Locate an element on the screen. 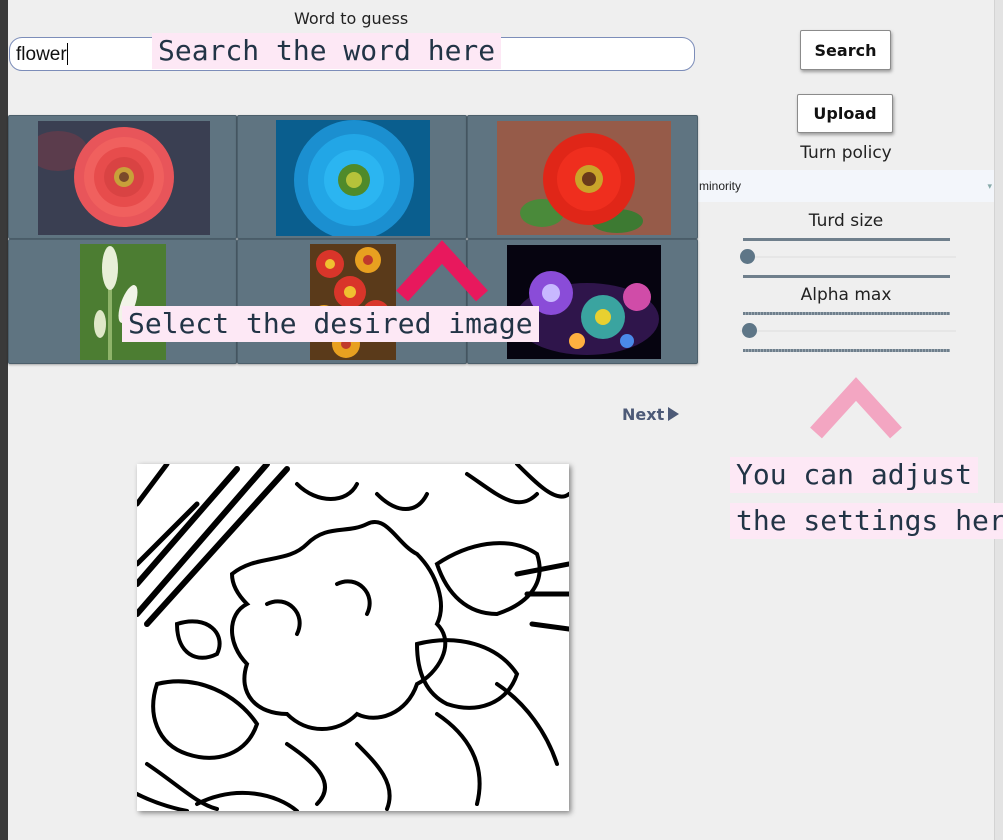 Image resolution: width=1003 pixels, height=840 pixels. chevron-down-icon: ▾ is located at coordinates (989, 186).